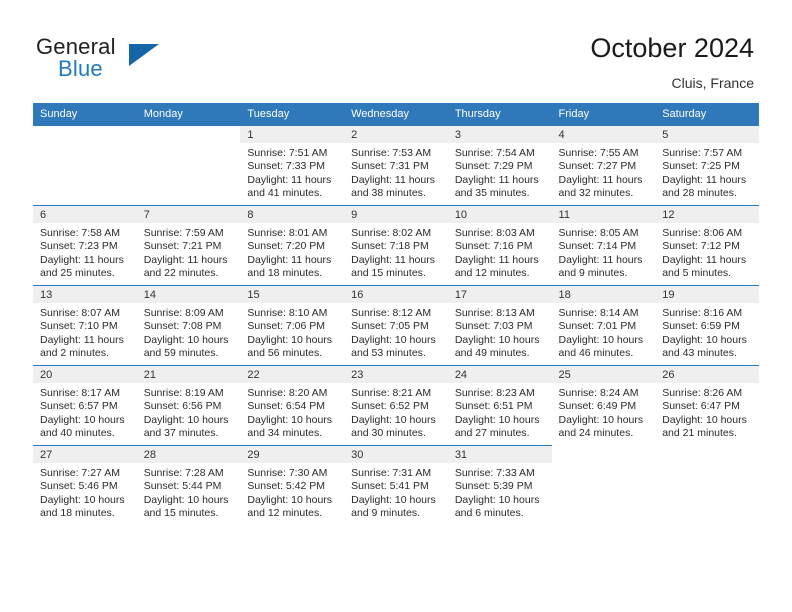 The image size is (792, 612). I want to click on sunset-time: Sunset: 5:44 PM, so click(182, 486).